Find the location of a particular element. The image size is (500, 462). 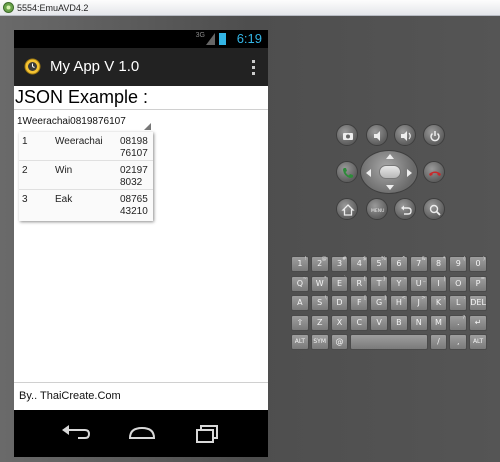

keyboard-key: S \ is located at coordinates (319, 303).